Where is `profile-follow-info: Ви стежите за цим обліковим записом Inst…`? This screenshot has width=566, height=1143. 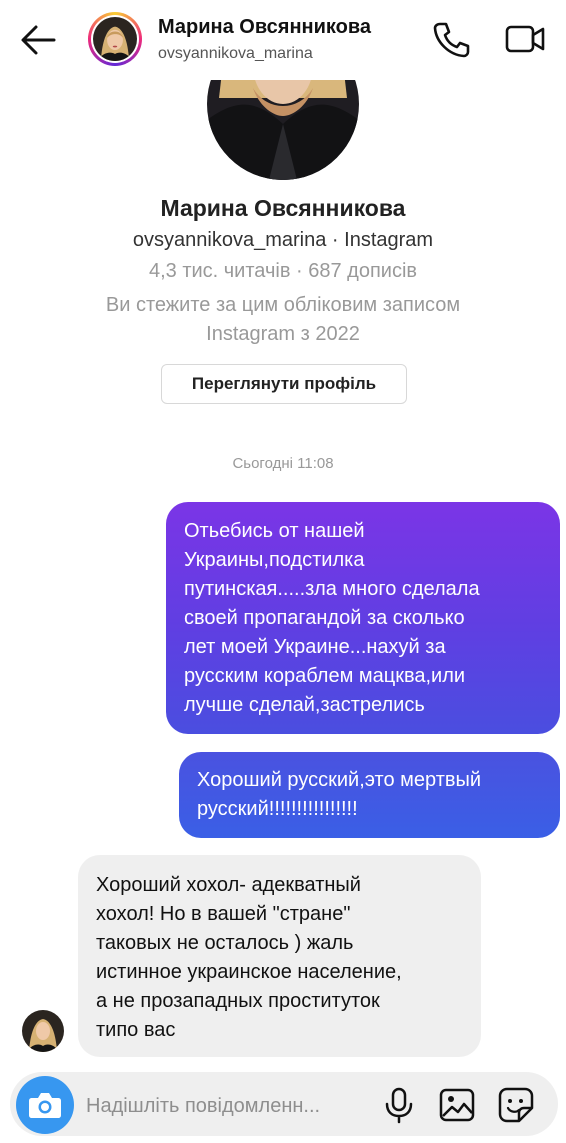
profile-follow-info: Ви стежите за цим обліковим записом Inst… is located at coordinates (283, 320).